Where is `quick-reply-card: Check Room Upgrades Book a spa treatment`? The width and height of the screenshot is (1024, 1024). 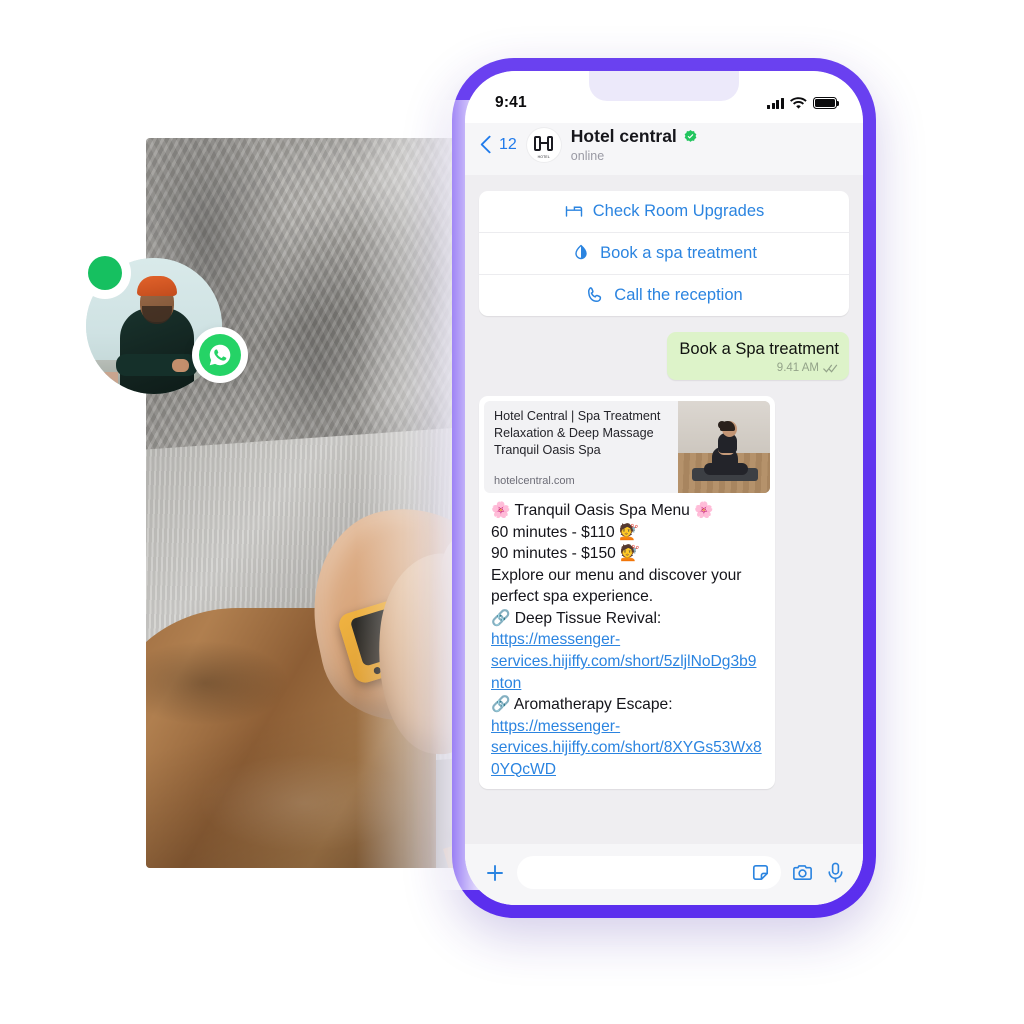 quick-reply-card: Check Room Upgrades Book a spa treatment is located at coordinates (664, 253).